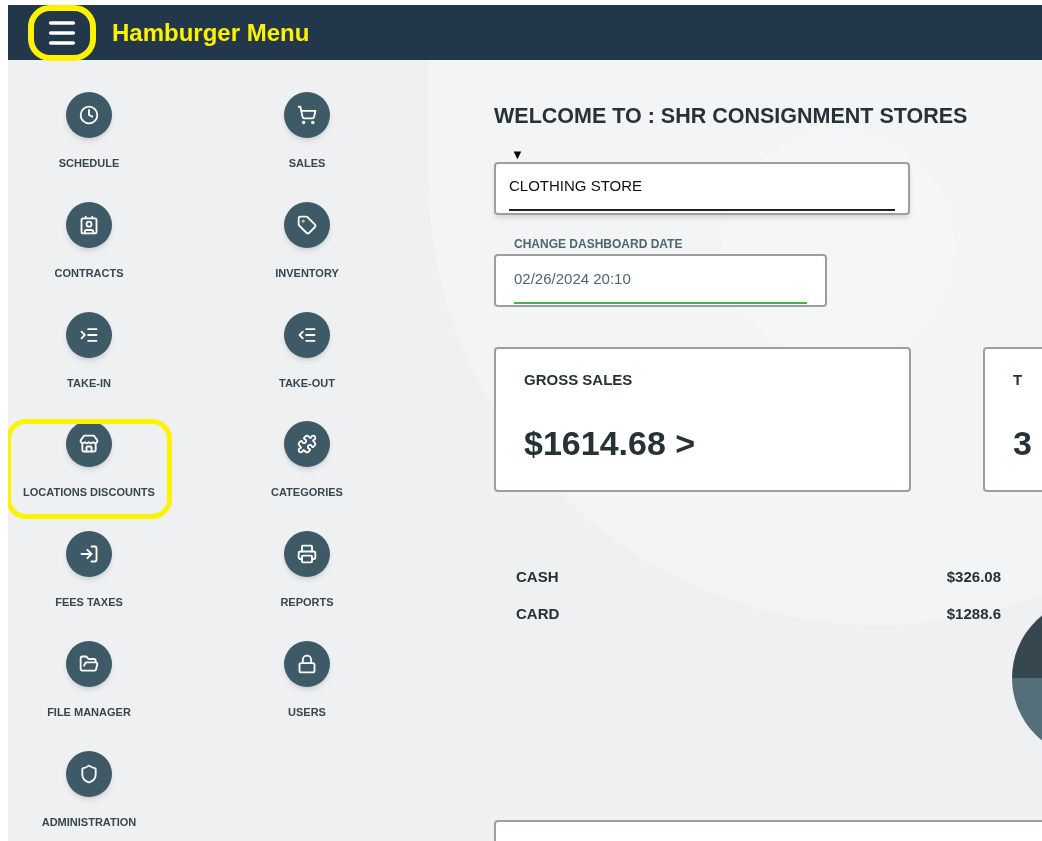  I want to click on store-icon, so click(89, 444).